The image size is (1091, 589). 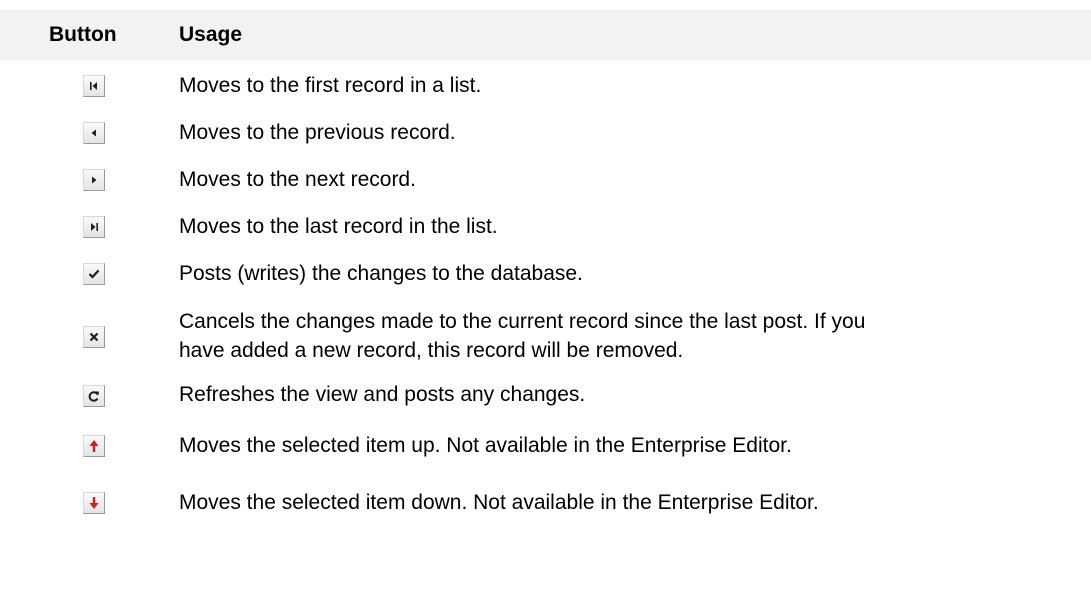 I want to click on first-record-icon, so click(x=93, y=86).